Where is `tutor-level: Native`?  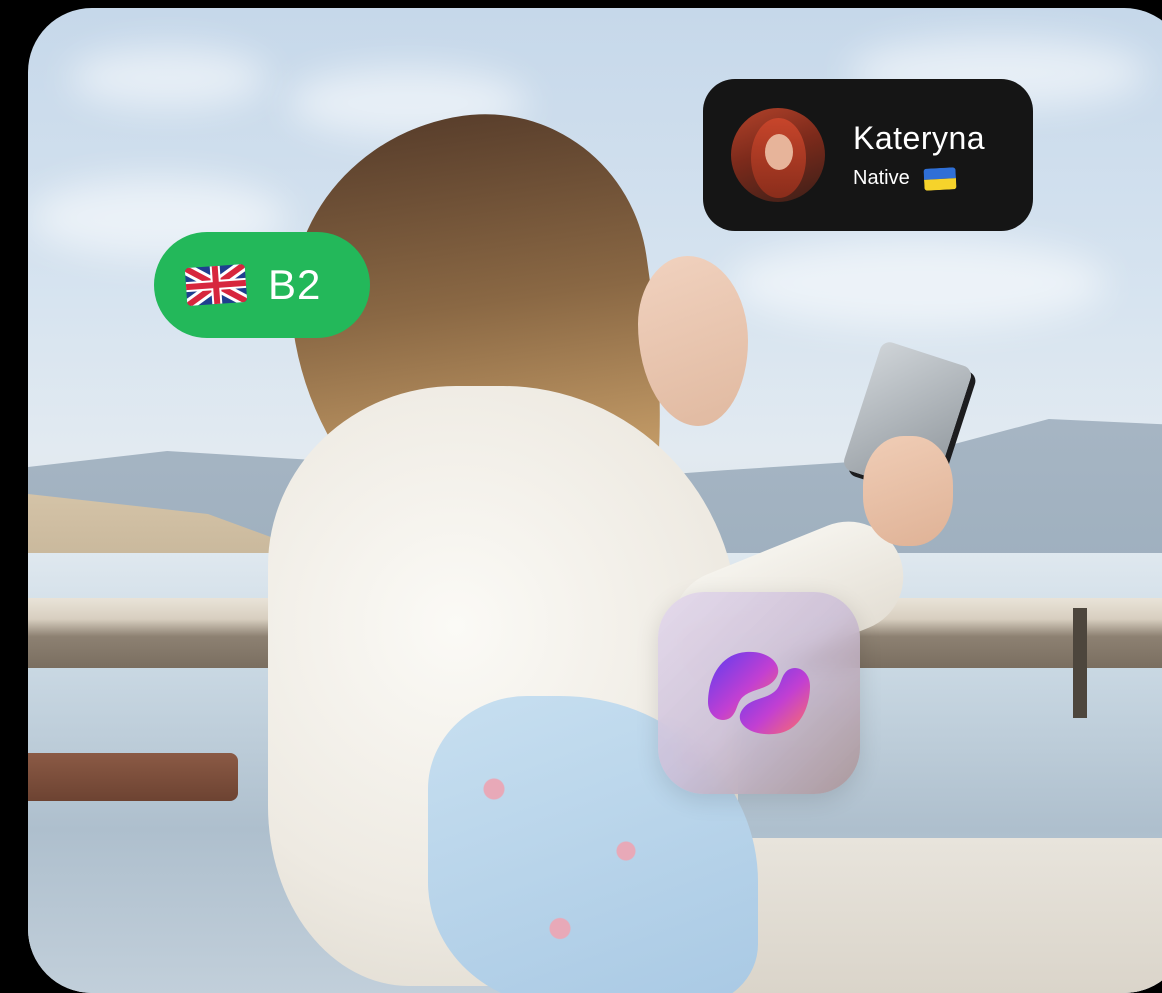 tutor-level: Native is located at coordinates (881, 178).